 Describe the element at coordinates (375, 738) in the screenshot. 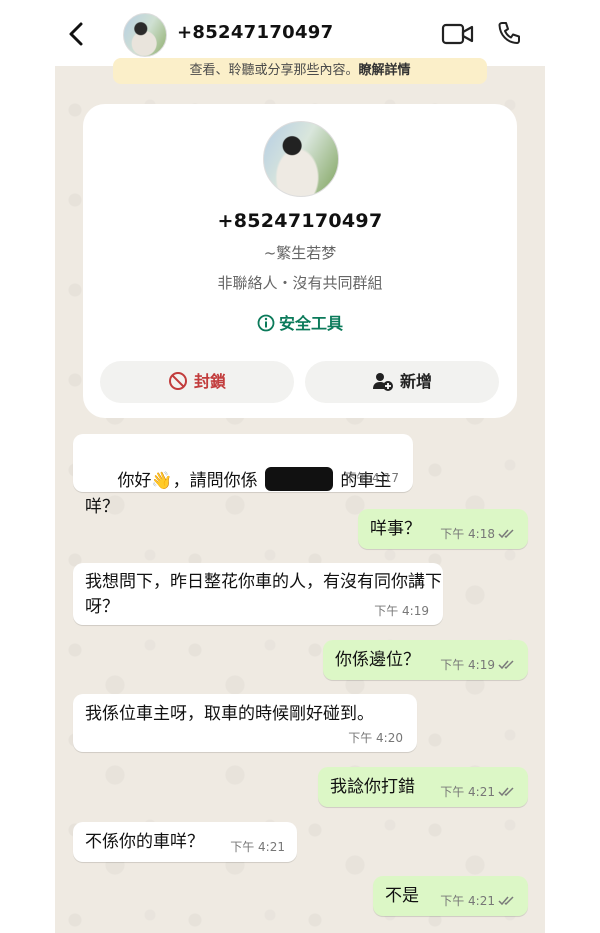

I see `message-time: 下午 4:20` at that location.